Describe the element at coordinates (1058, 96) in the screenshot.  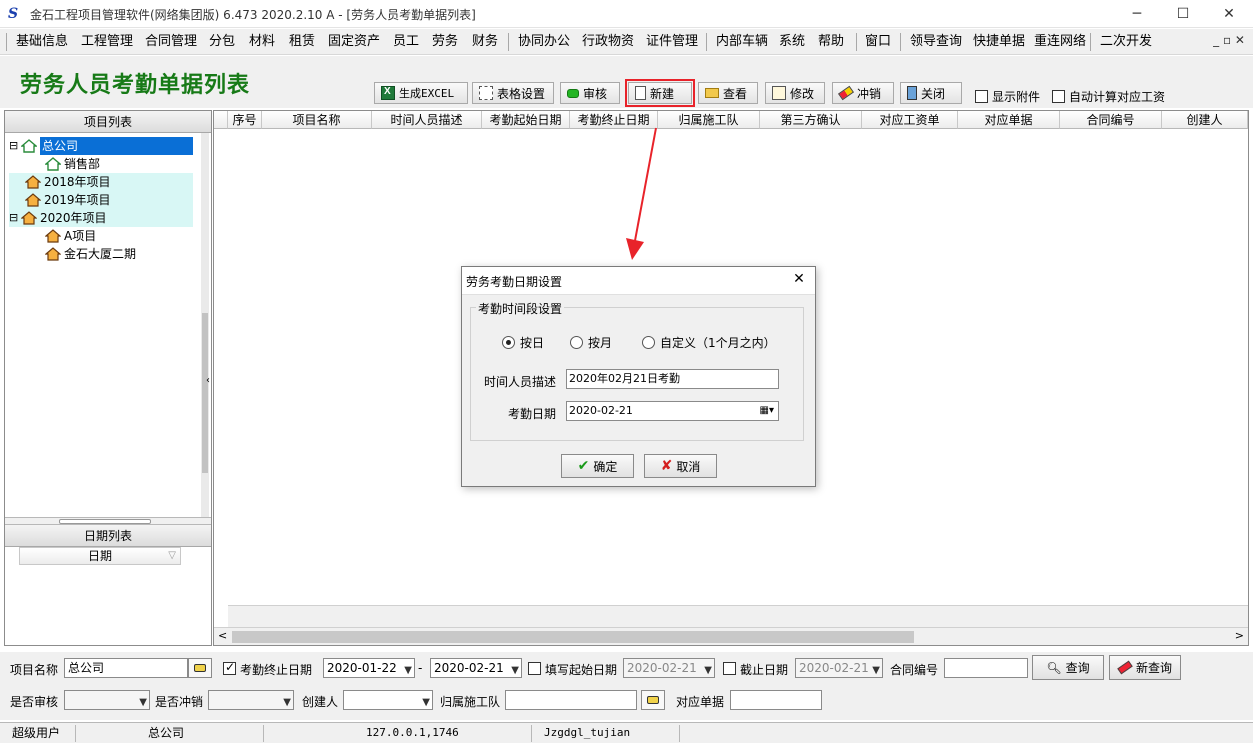
I see `auto-calc-wage-checkbox` at that location.